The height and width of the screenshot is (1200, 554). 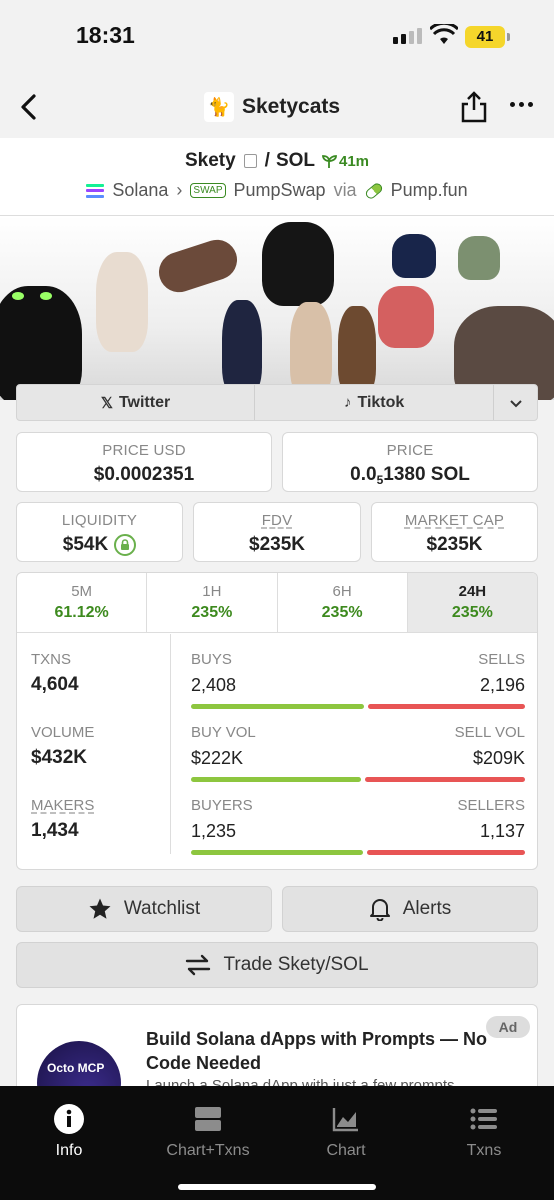 What do you see at coordinates (144, 402) in the screenshot?
I see `twitter-label: Twitter` at bounding box center [144, 402].